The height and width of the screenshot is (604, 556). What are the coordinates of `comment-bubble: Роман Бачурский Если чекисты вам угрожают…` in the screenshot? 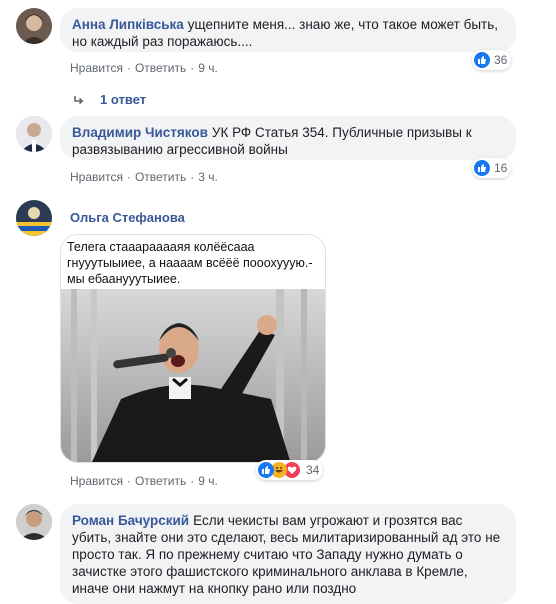 It's located at (288, 554).